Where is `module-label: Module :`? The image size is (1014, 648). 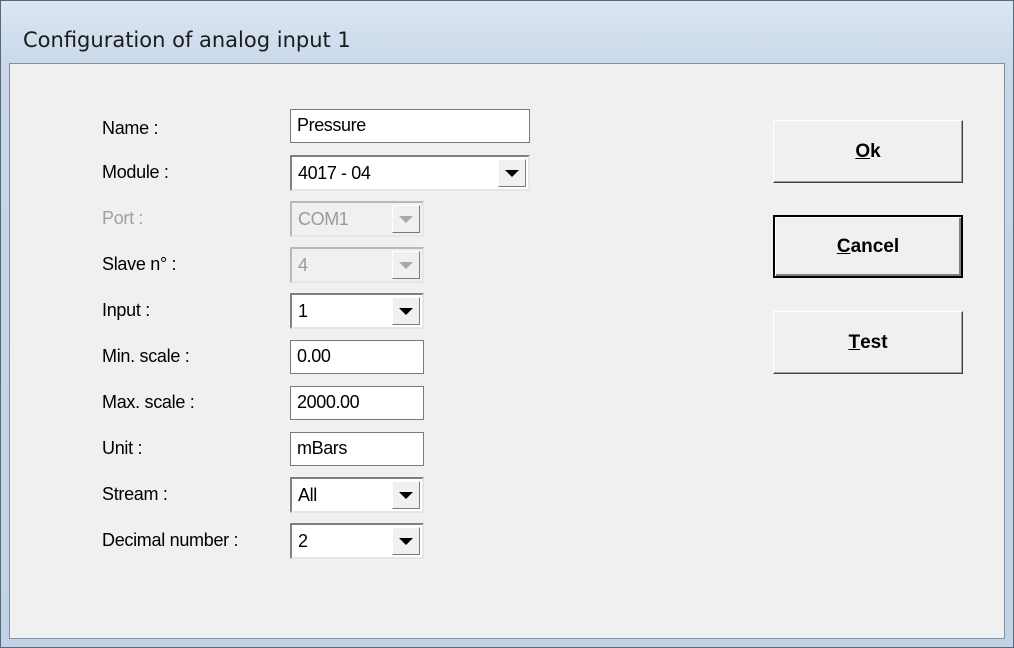 module-label: Module : is located at coordinates (135, 172).